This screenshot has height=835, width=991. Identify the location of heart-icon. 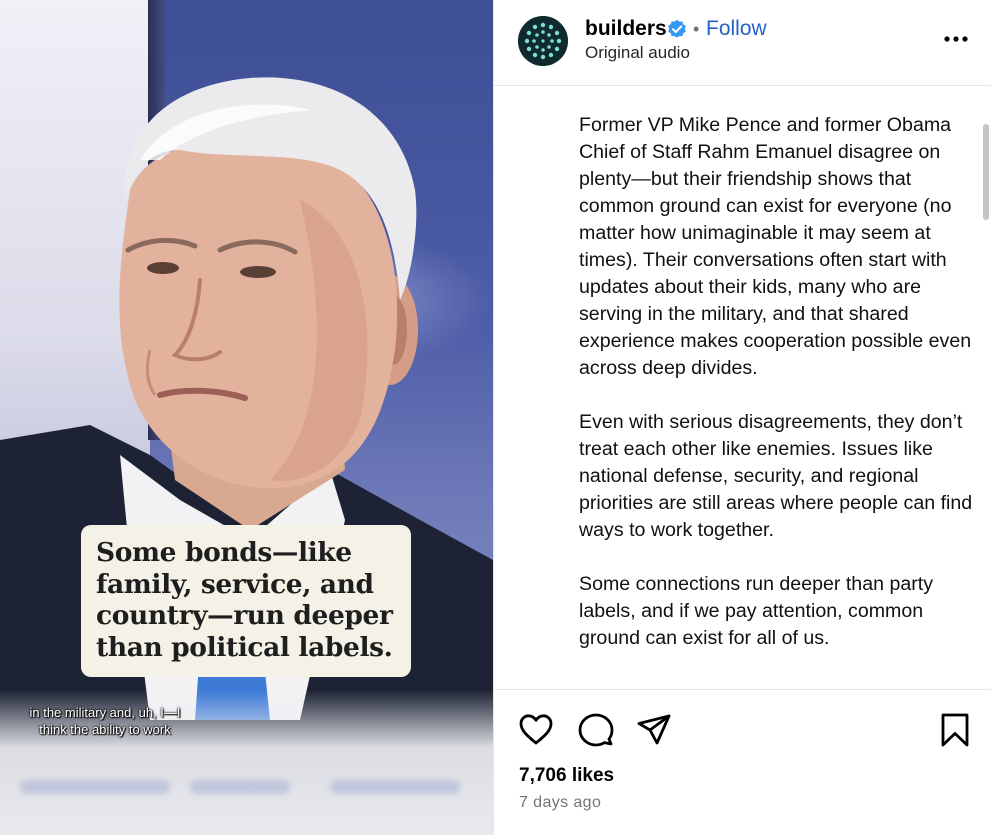
(536, 730).